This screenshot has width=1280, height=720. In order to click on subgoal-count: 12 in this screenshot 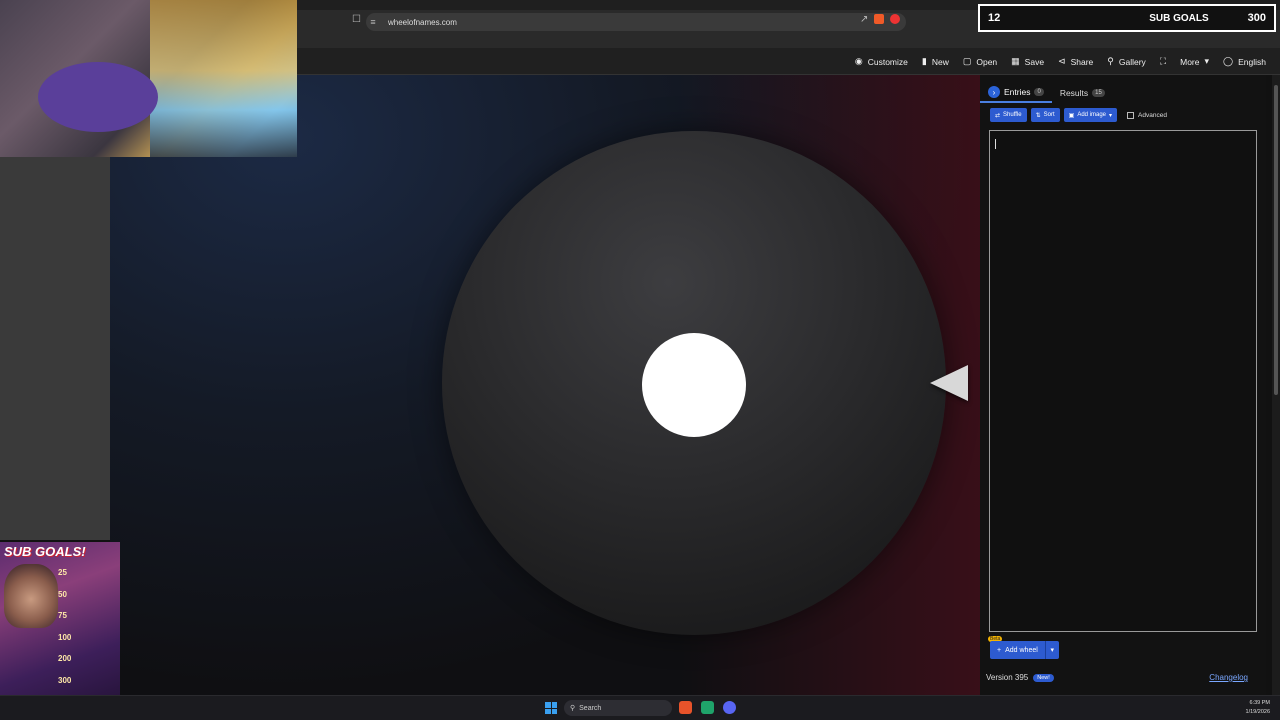, I will do `click(994, 18)`.